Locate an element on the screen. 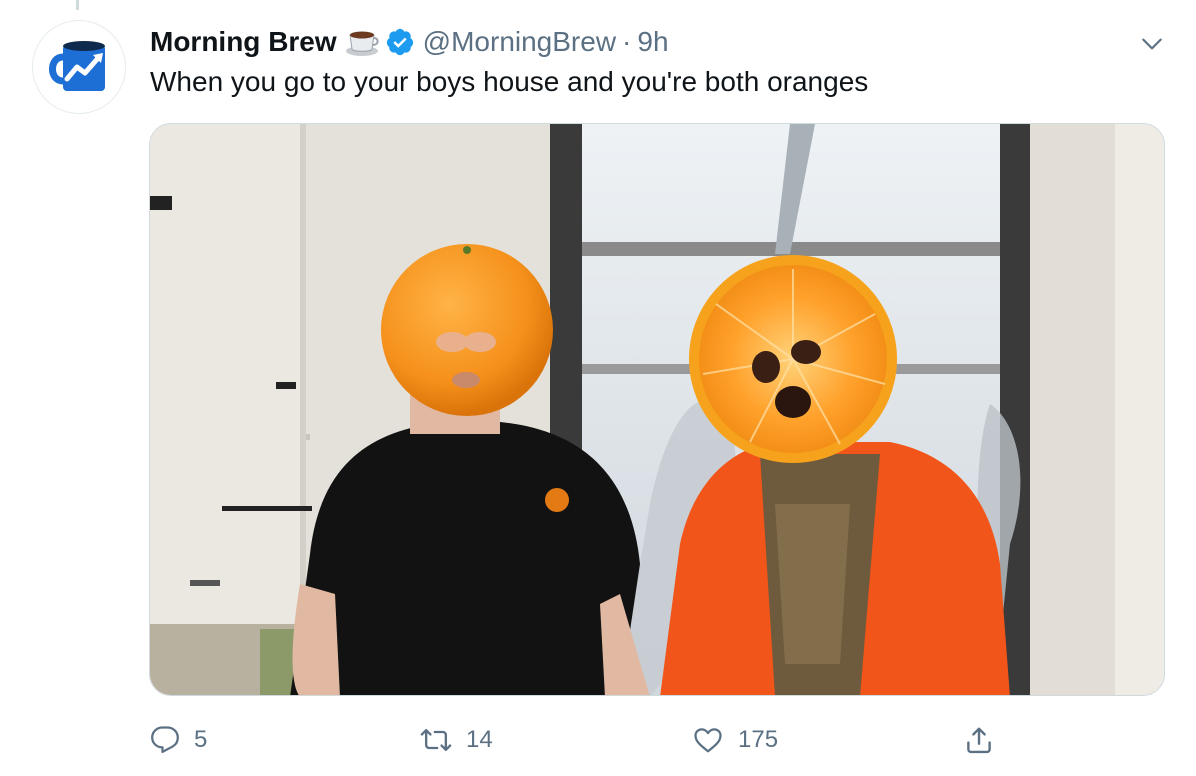  mug-logo-icon is located at coordinates (77, 66).